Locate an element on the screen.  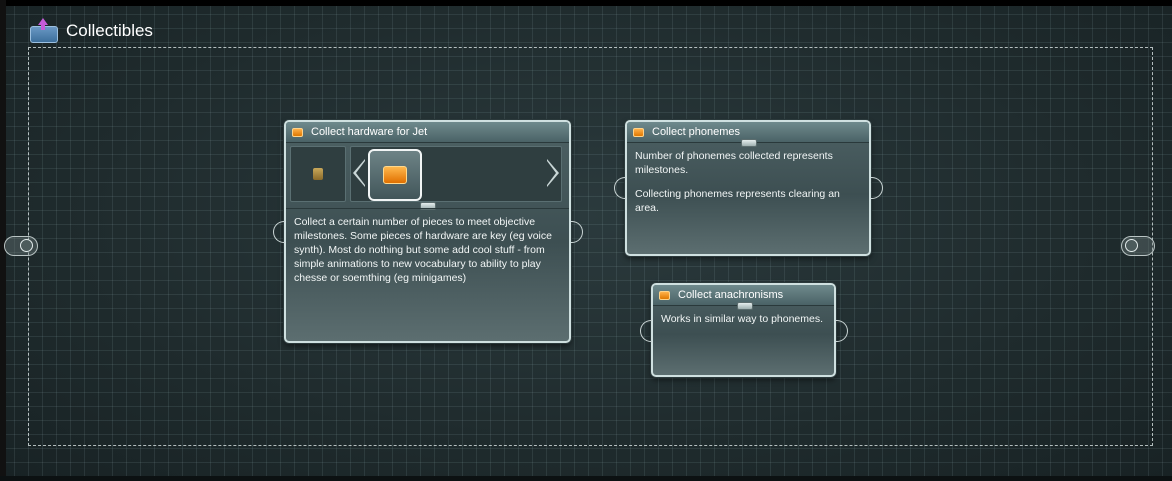
carousel-next-icon is located at coordinates (553, 173).